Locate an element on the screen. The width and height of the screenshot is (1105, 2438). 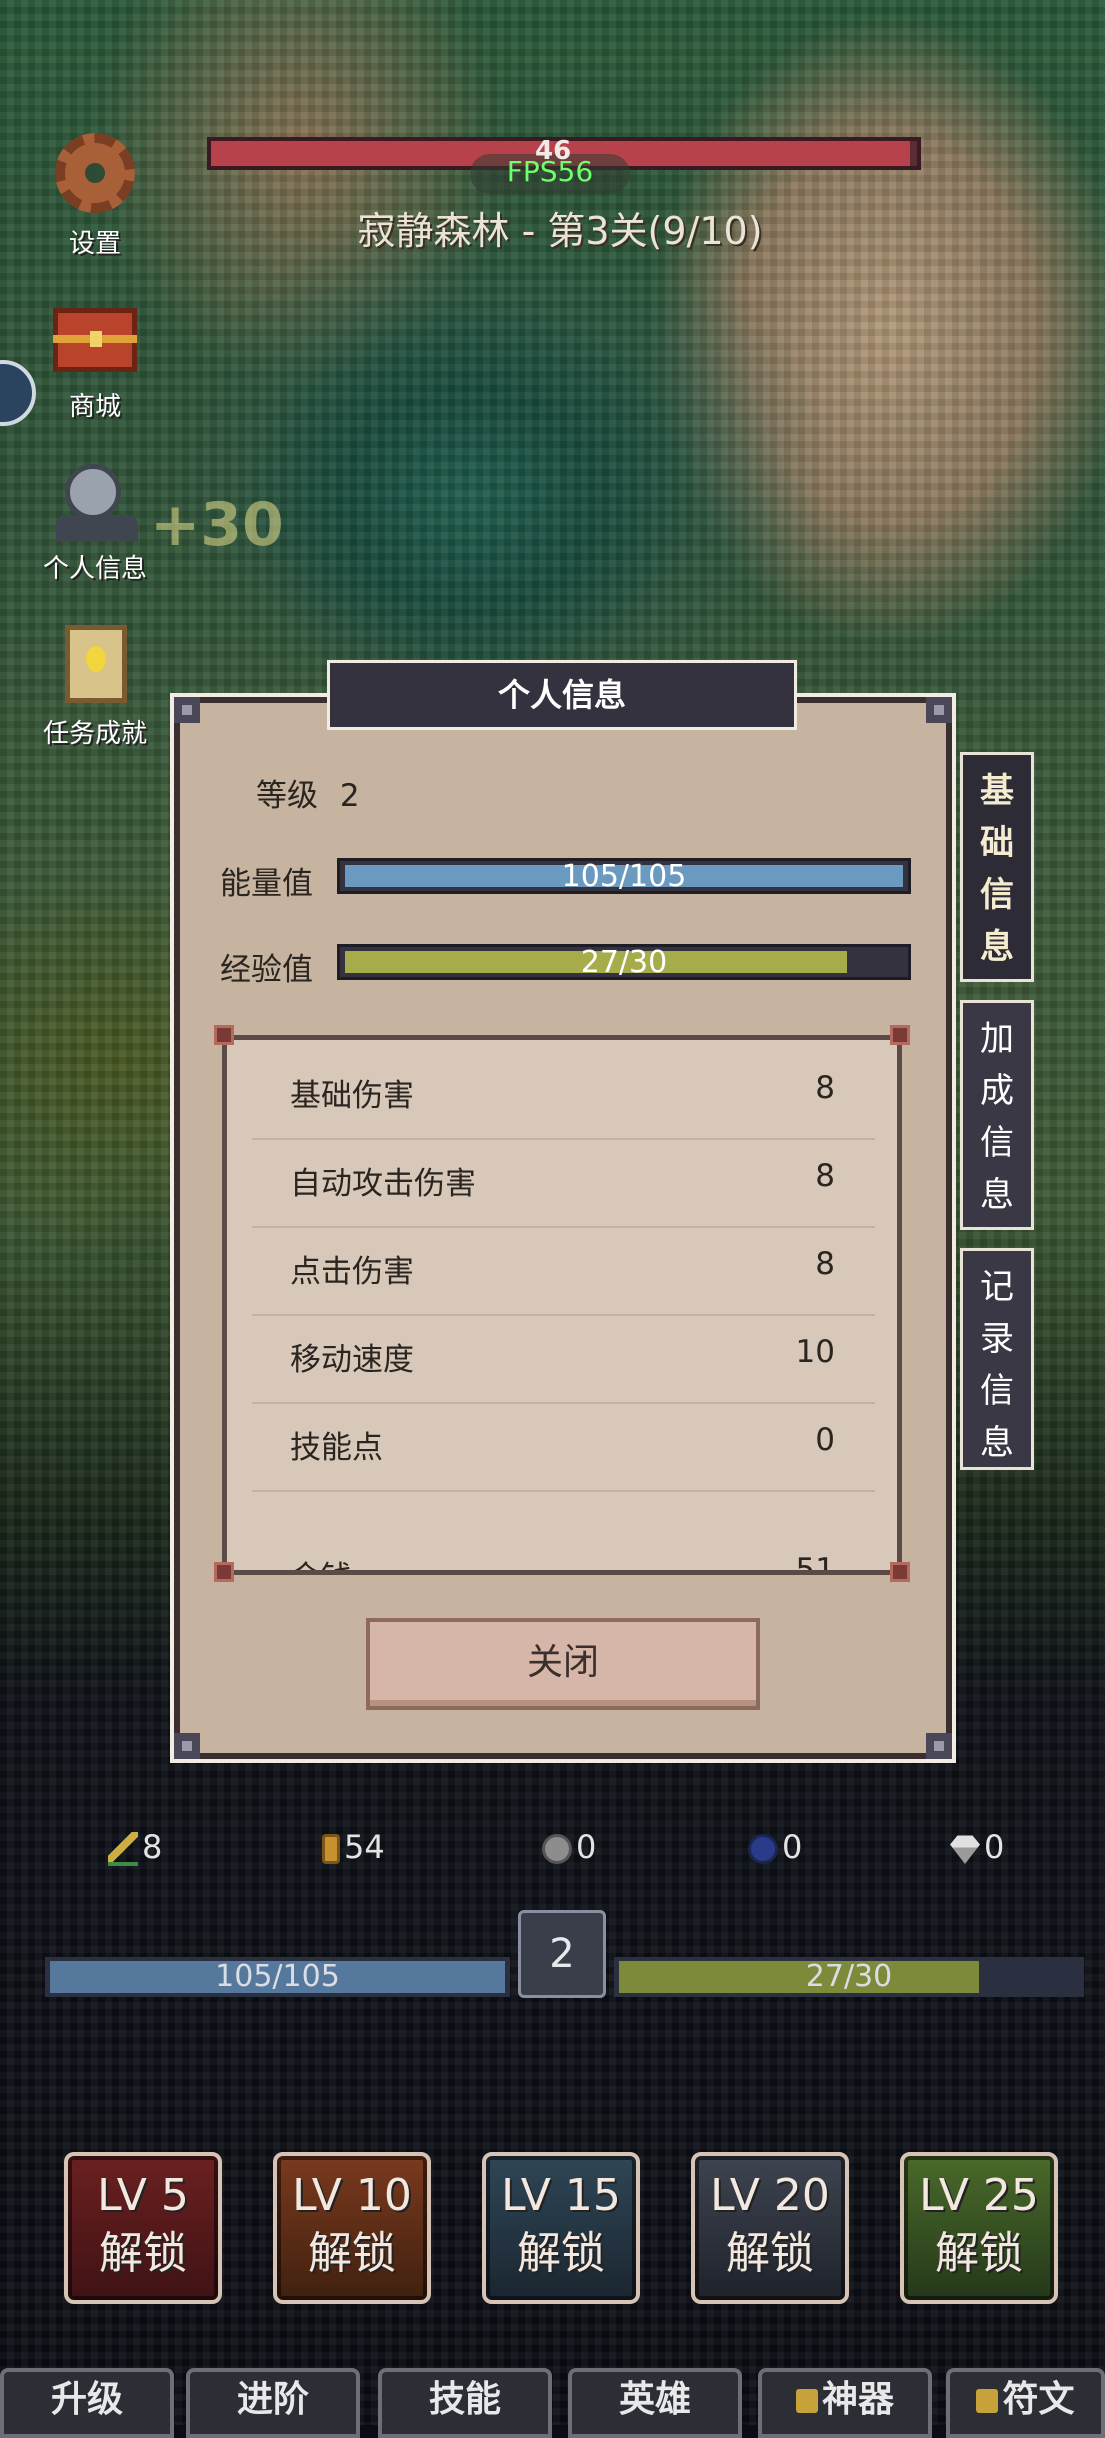
tab-record-info: 记录信息 is located at coordinates (997, 1359).